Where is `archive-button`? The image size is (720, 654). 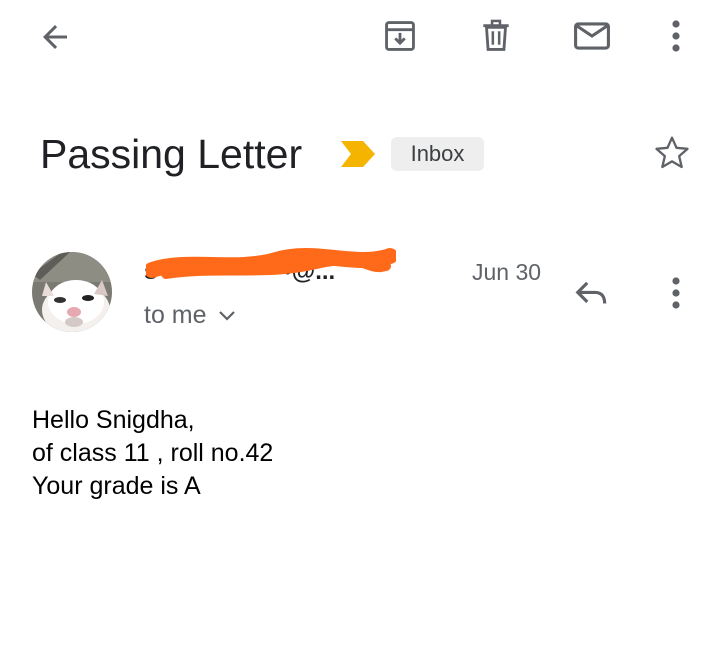
archive-button is located at coordinates (400, 36).